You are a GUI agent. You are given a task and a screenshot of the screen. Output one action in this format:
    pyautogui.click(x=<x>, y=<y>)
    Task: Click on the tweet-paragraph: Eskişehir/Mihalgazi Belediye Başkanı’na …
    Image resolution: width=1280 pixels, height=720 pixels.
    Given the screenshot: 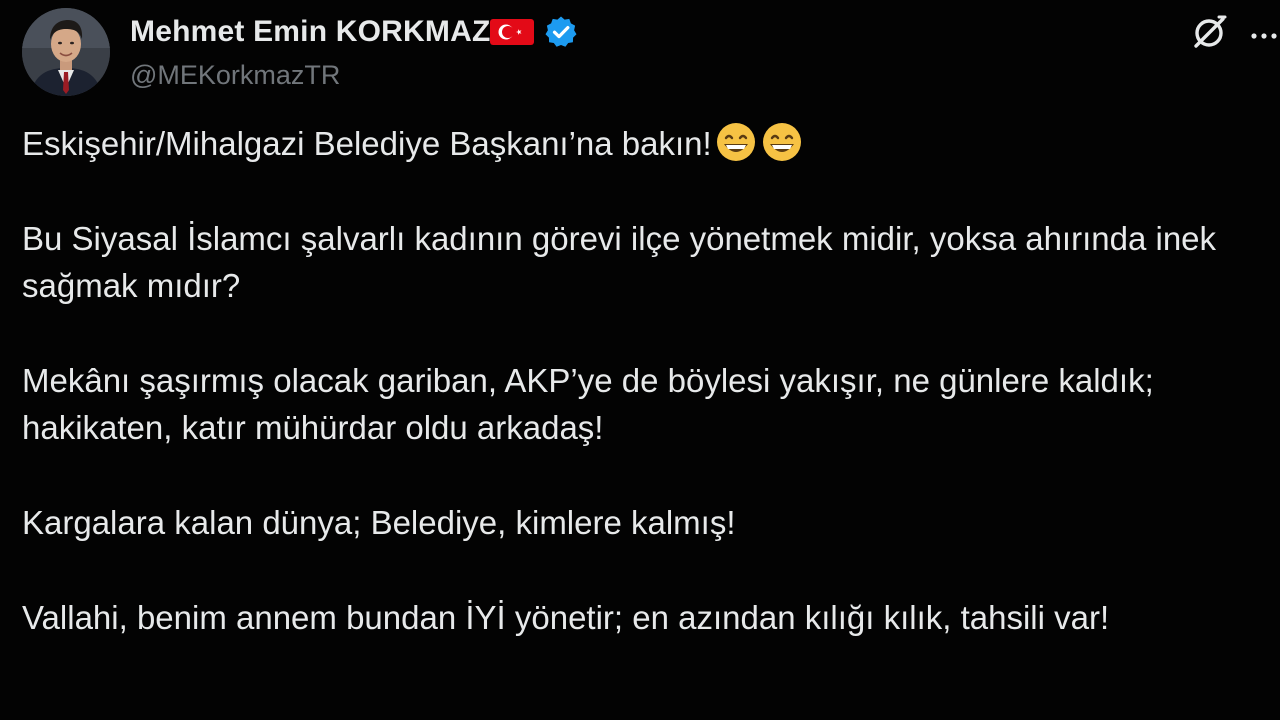 What is the action you would take?
    pyautogui.click(x=637, y=143)
    